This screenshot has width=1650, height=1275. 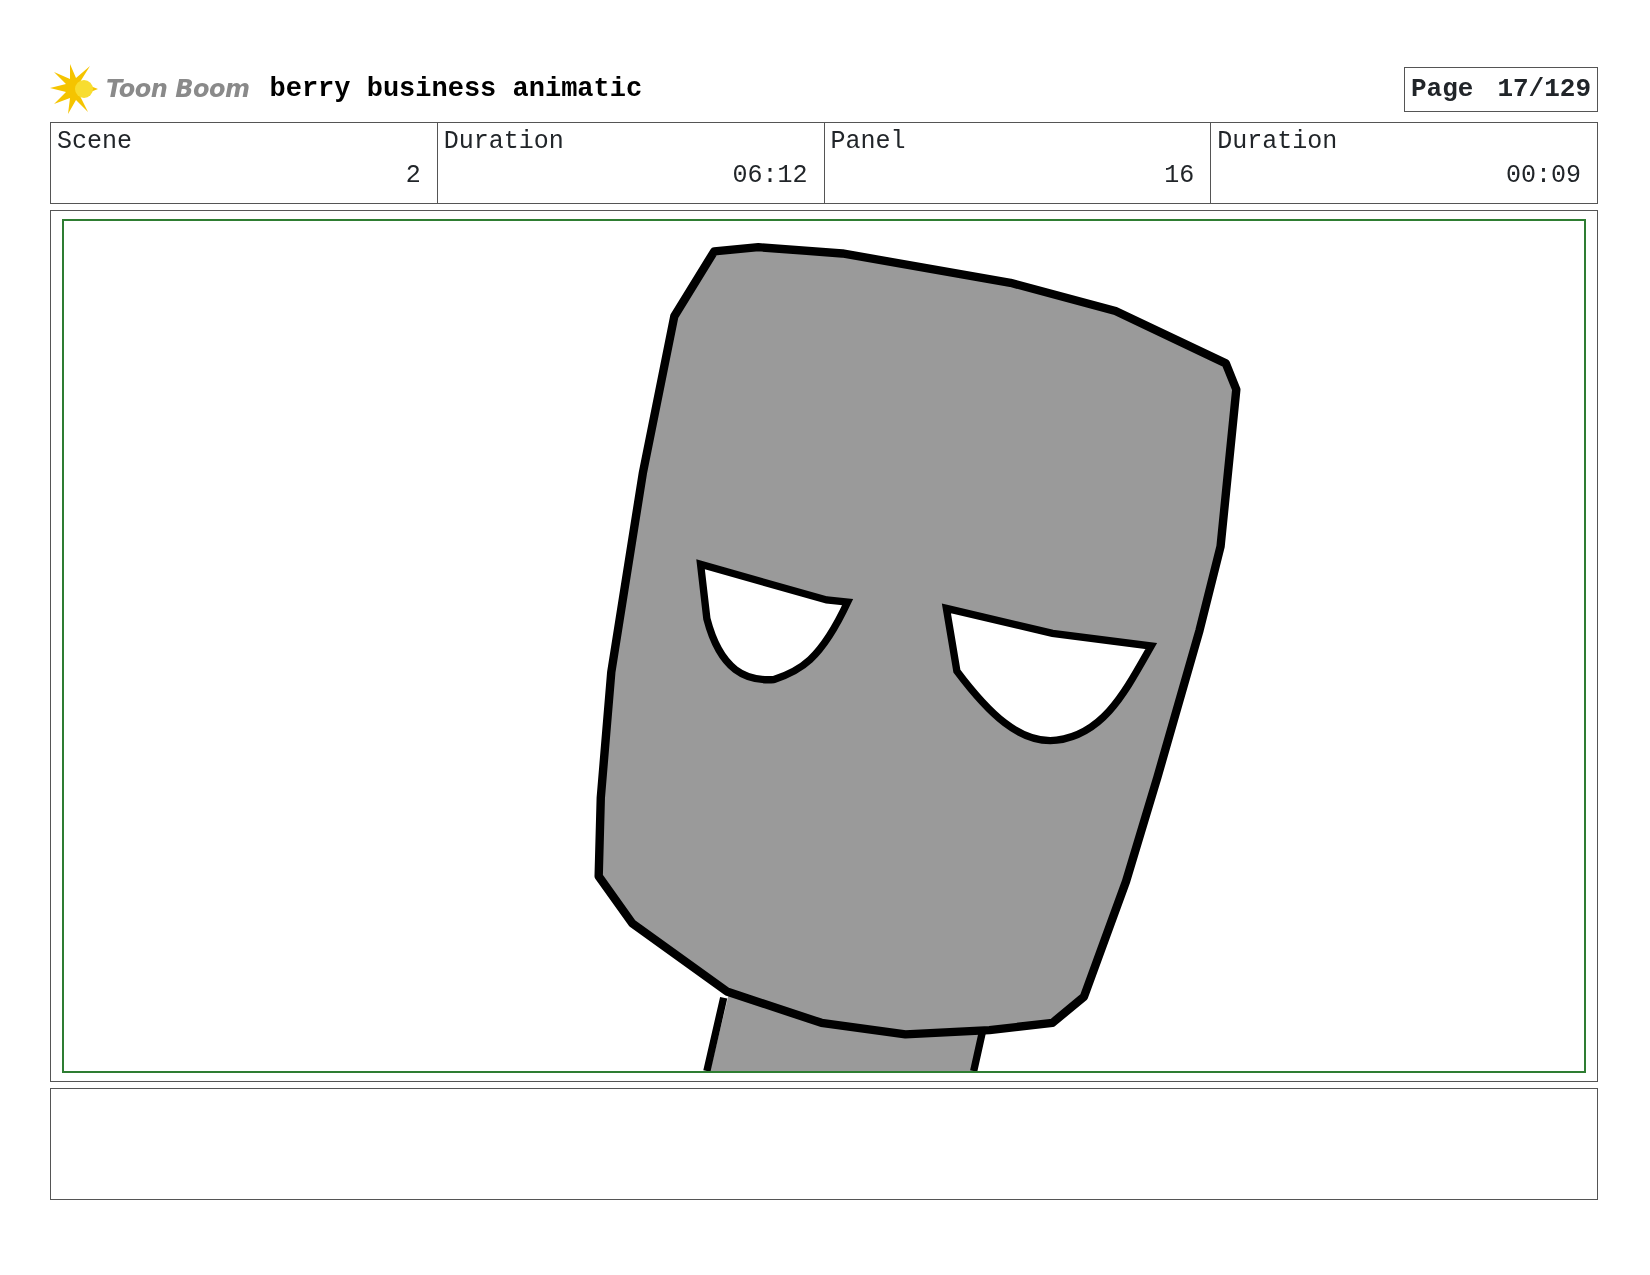 I want to click on logo-text: Toon Boom, so click(x=178, y=89).